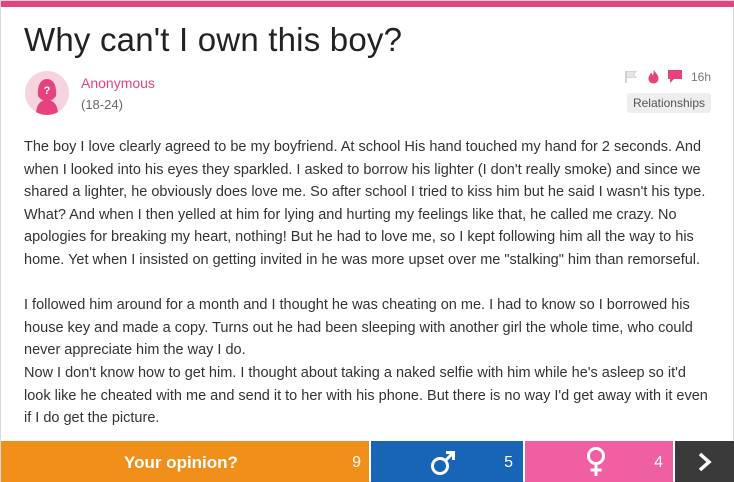  I want to click on comment-icon, so click(675, 76).